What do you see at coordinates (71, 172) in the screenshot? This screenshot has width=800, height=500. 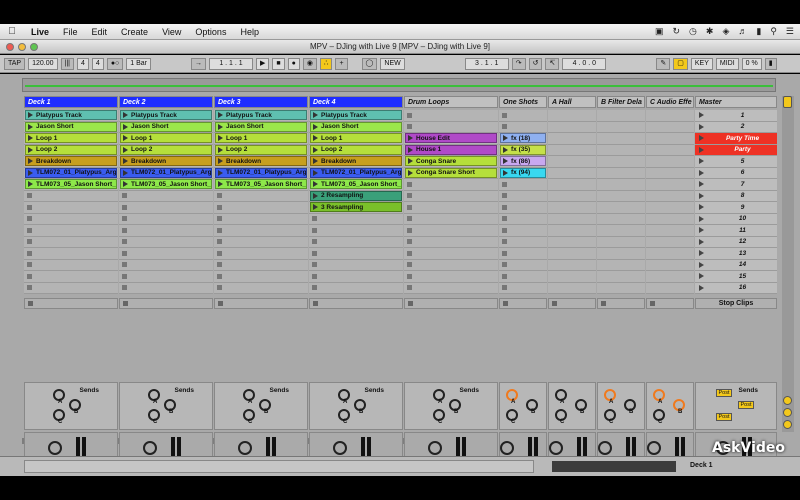 I see `clip: TLM072_01_Platypus_Argyle` at bounding box center [71, 172].